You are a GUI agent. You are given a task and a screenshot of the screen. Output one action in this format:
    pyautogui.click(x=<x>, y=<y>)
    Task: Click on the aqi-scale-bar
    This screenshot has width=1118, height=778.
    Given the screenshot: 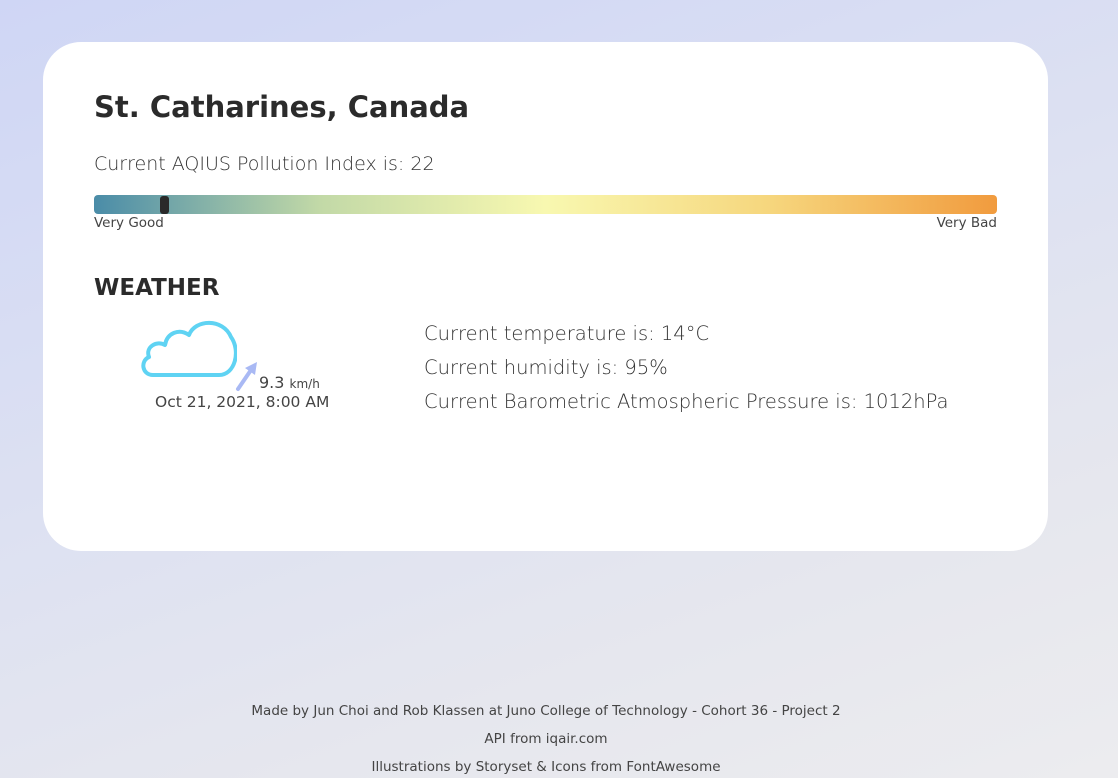 What is the action you would take?
    pyautogui.click(x=545, y=204)
    